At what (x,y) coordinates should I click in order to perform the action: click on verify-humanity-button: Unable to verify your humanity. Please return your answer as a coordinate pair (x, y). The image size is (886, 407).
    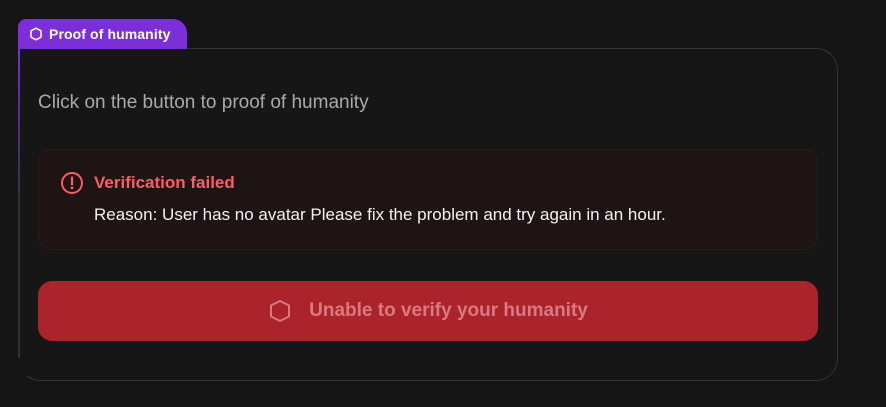
    Looking at the image, I should click on (428, 311).